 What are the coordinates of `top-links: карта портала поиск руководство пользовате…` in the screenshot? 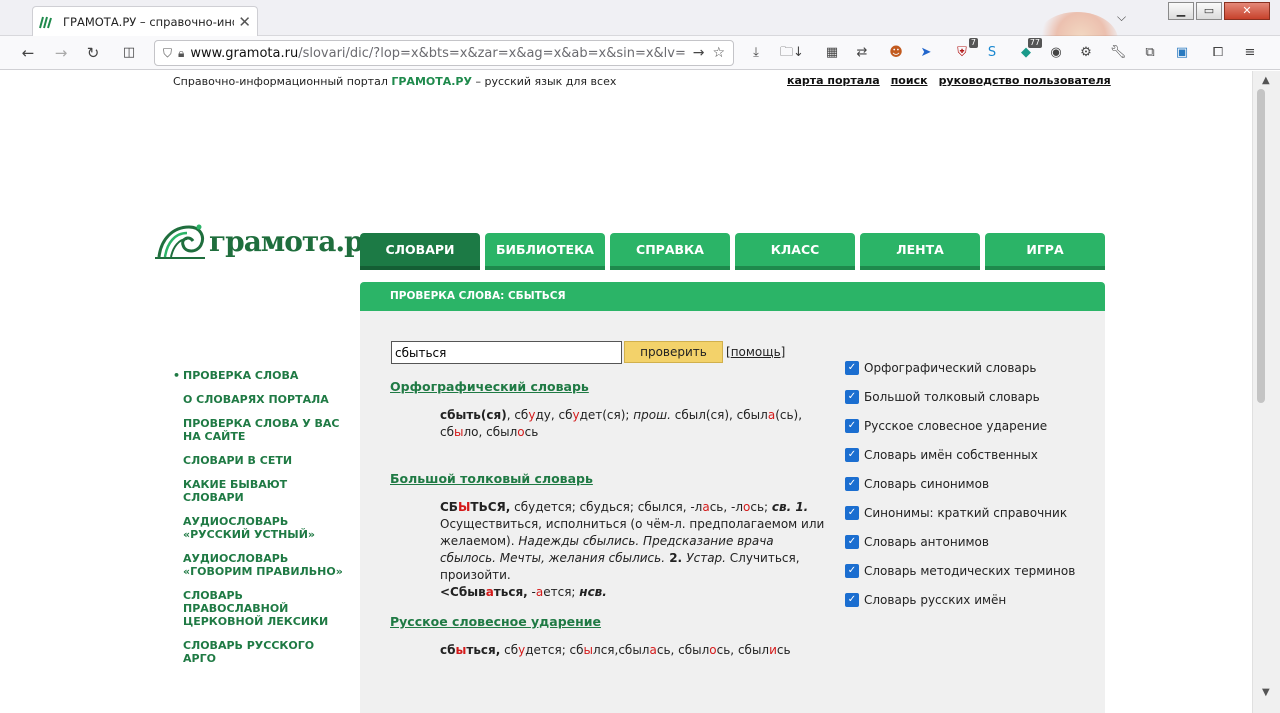 It's located at (954, 80).